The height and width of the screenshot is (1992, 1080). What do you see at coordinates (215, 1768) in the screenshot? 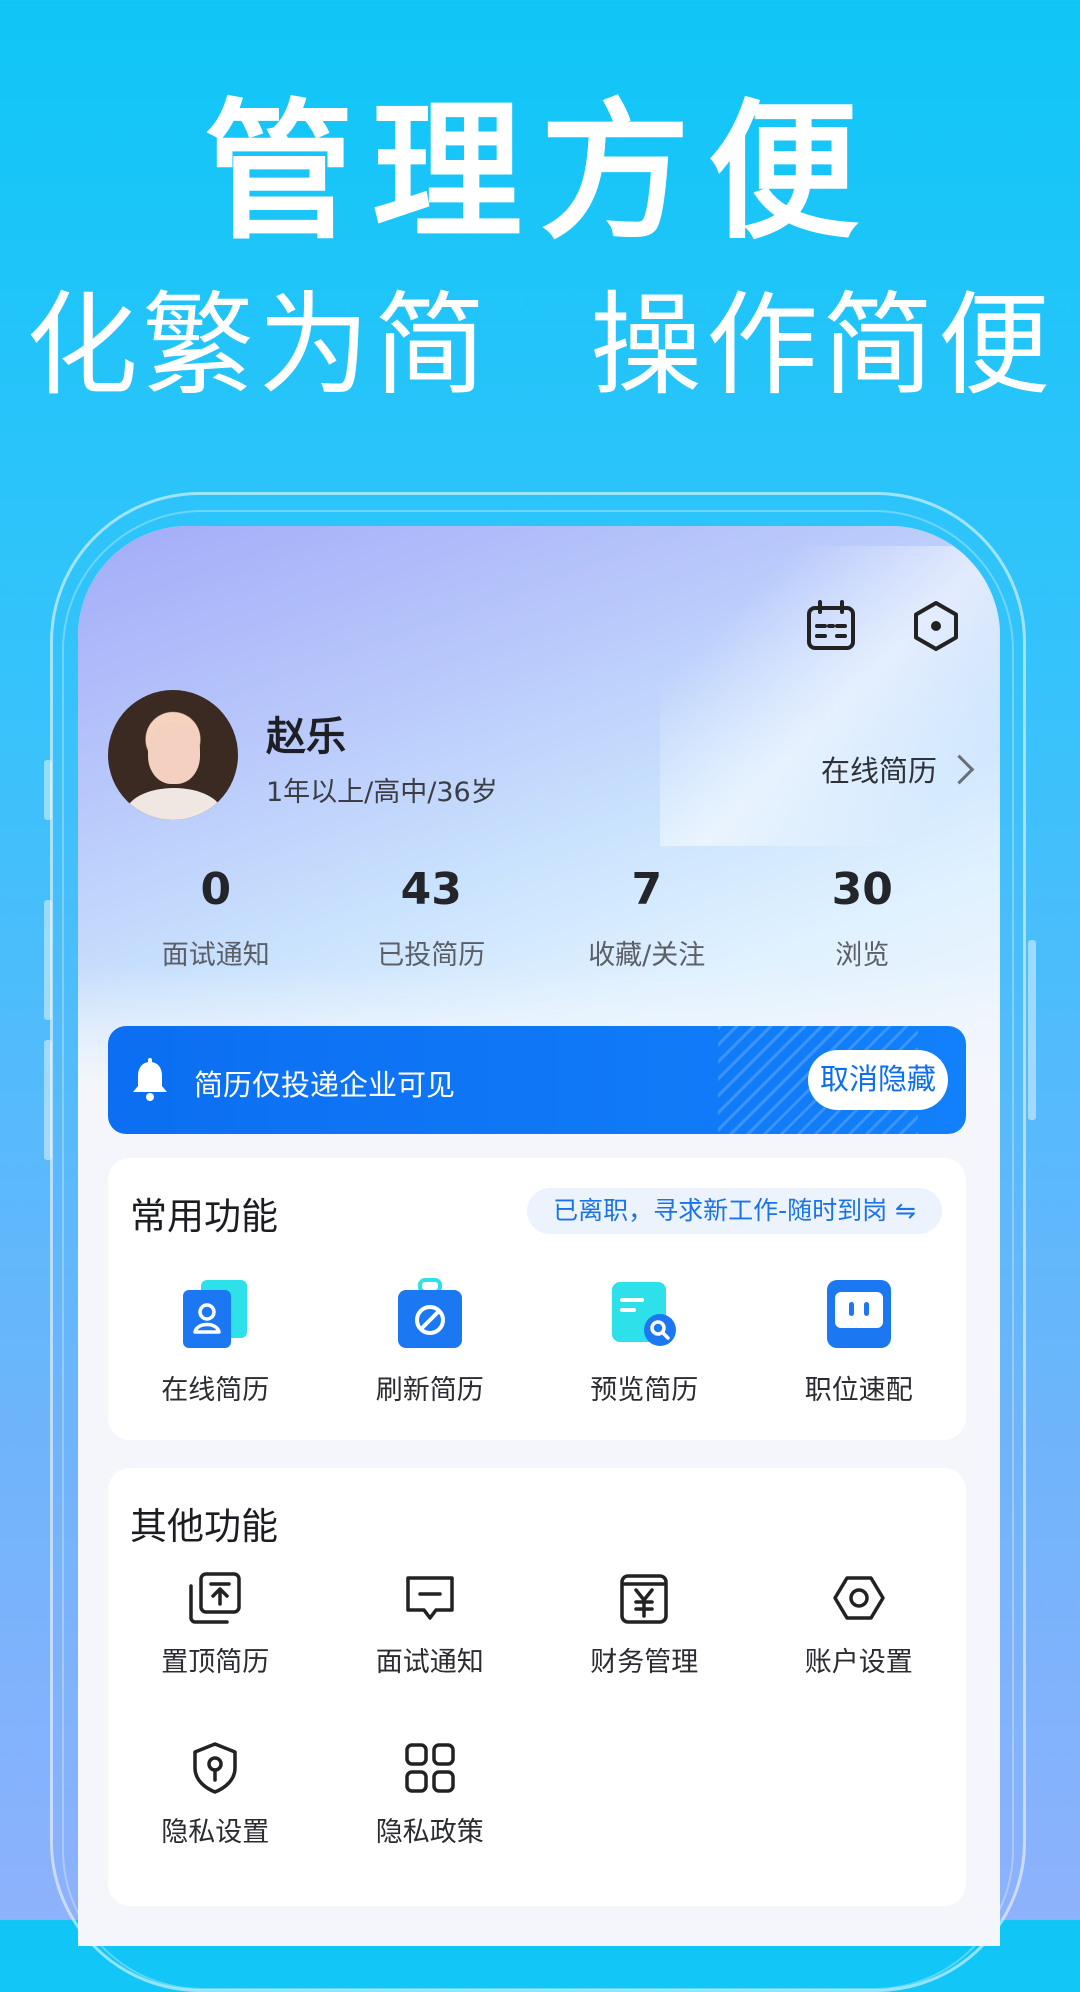
I see `privacy-shield-icon` at bounding box center [215, 1768].